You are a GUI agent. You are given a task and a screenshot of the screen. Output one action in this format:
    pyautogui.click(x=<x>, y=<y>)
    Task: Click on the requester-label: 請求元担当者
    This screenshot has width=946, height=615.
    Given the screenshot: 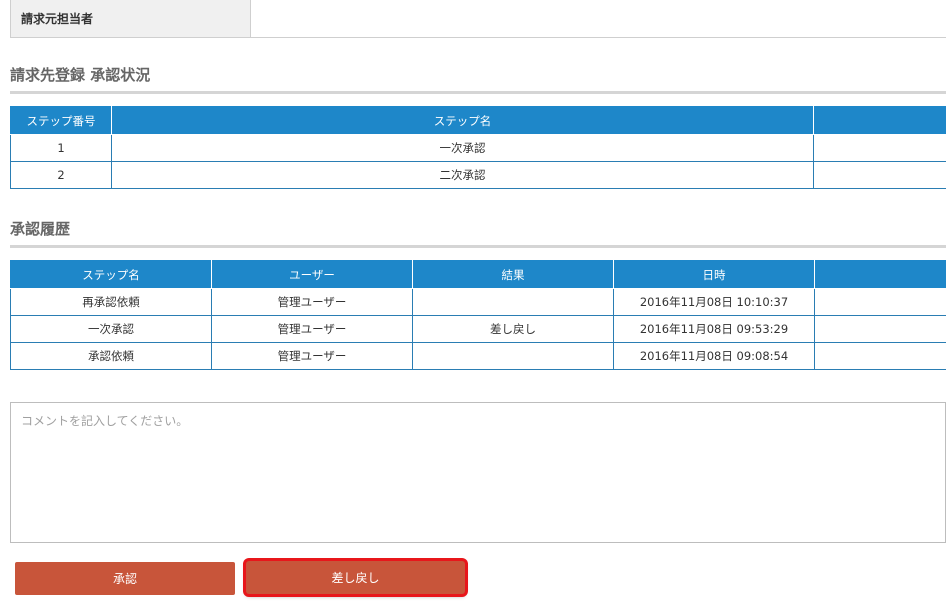 What is the action you would take?
    pyautogui.click(x=131, y=18)
    